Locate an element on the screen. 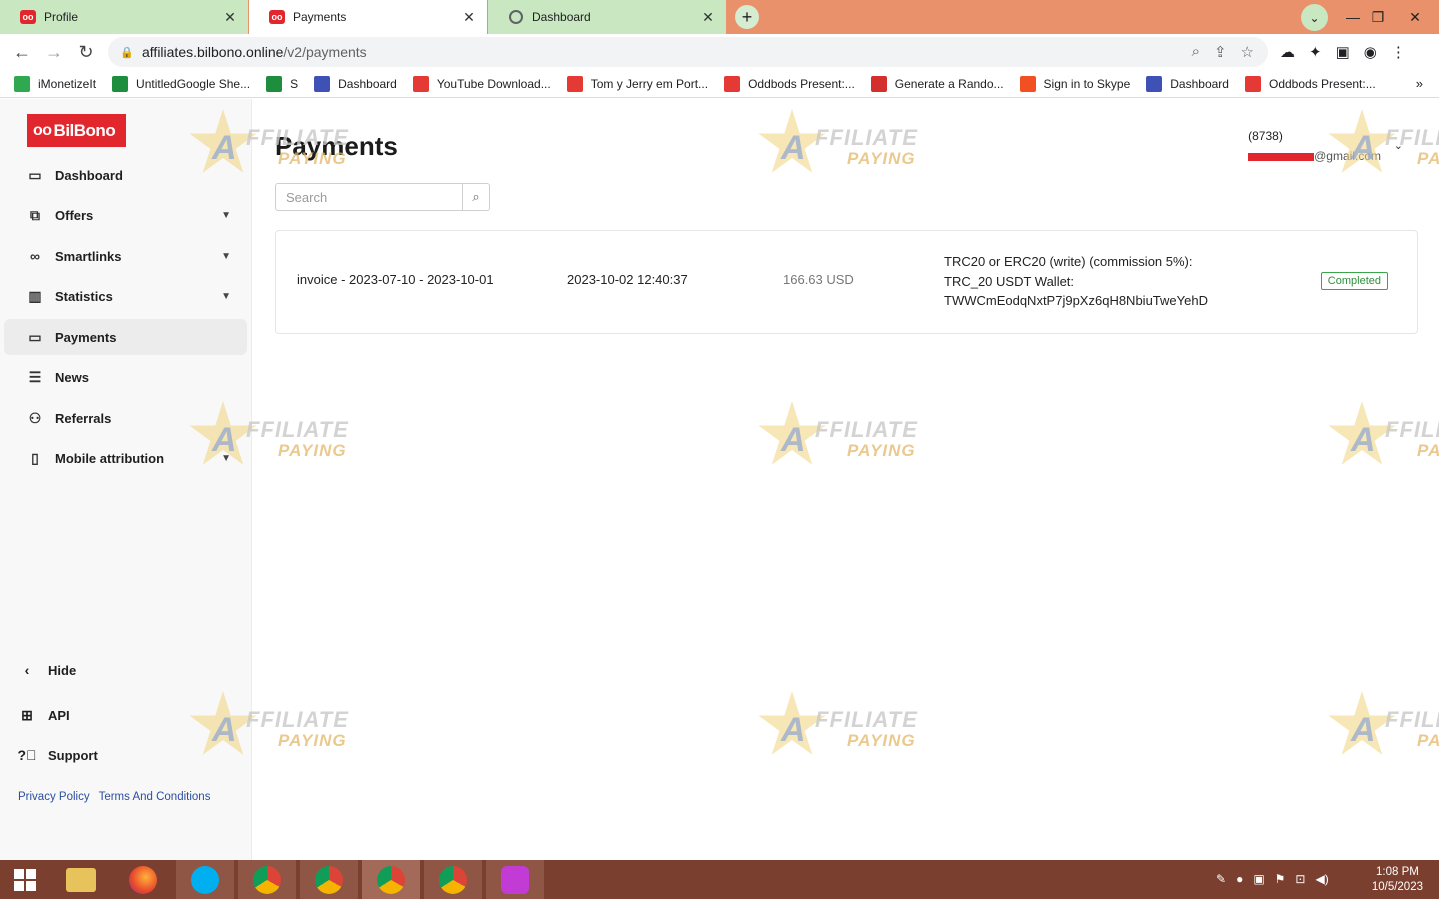  sidebar-item-payments: ▭ Payments is located at coordinates (125, 337).